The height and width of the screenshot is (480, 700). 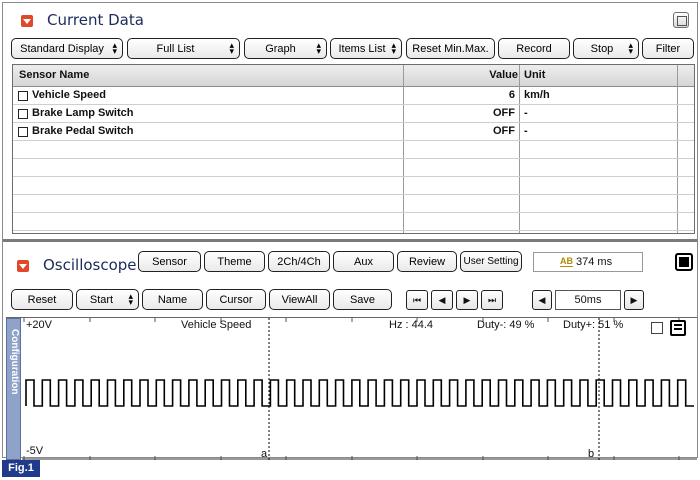 What do you see at coordinates (362, 48) in the screenshot?
I see `items-list-label: Items List` at bounding box center [362, 48].